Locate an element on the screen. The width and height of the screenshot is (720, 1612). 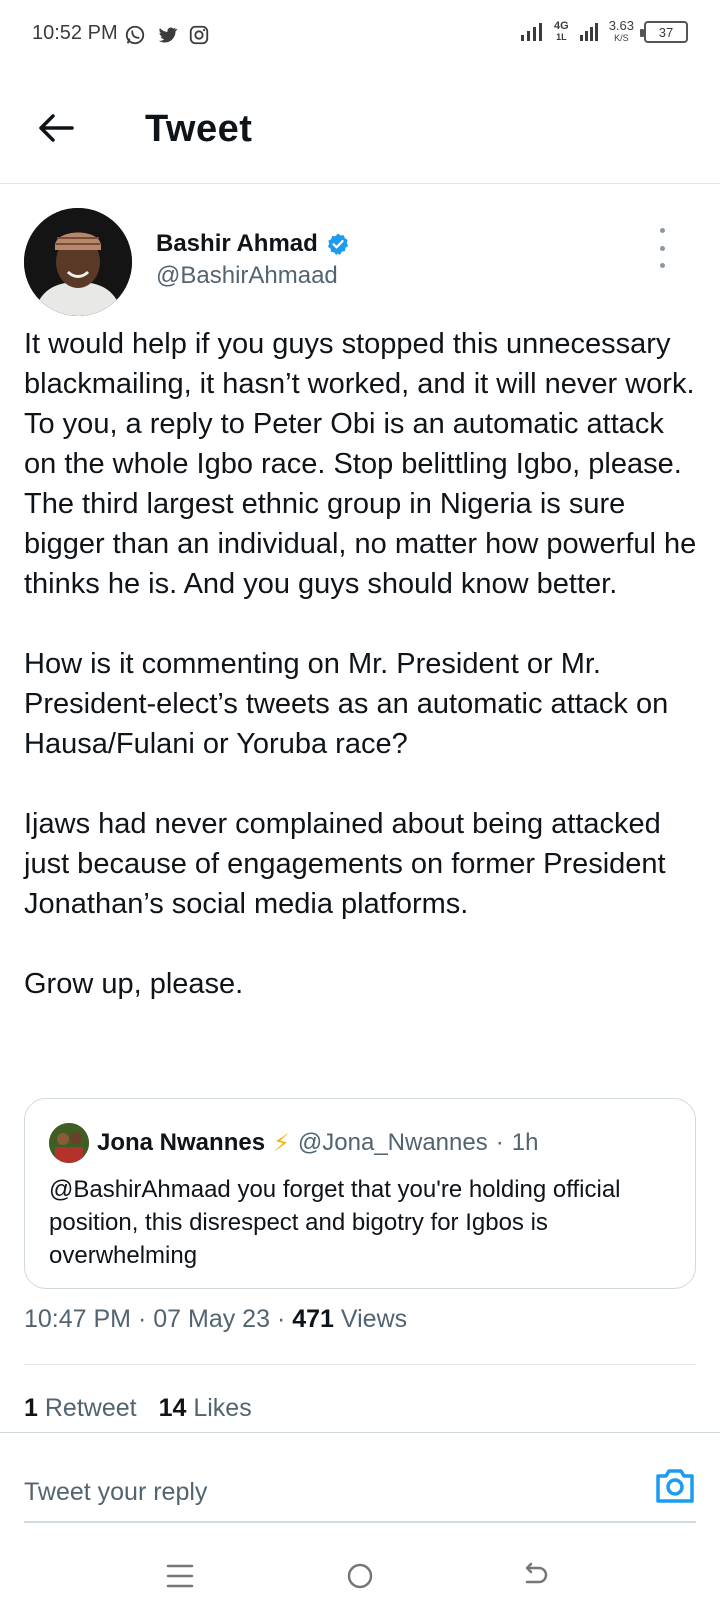
network-type: 4G 1L is located at coordinates (561, 31).